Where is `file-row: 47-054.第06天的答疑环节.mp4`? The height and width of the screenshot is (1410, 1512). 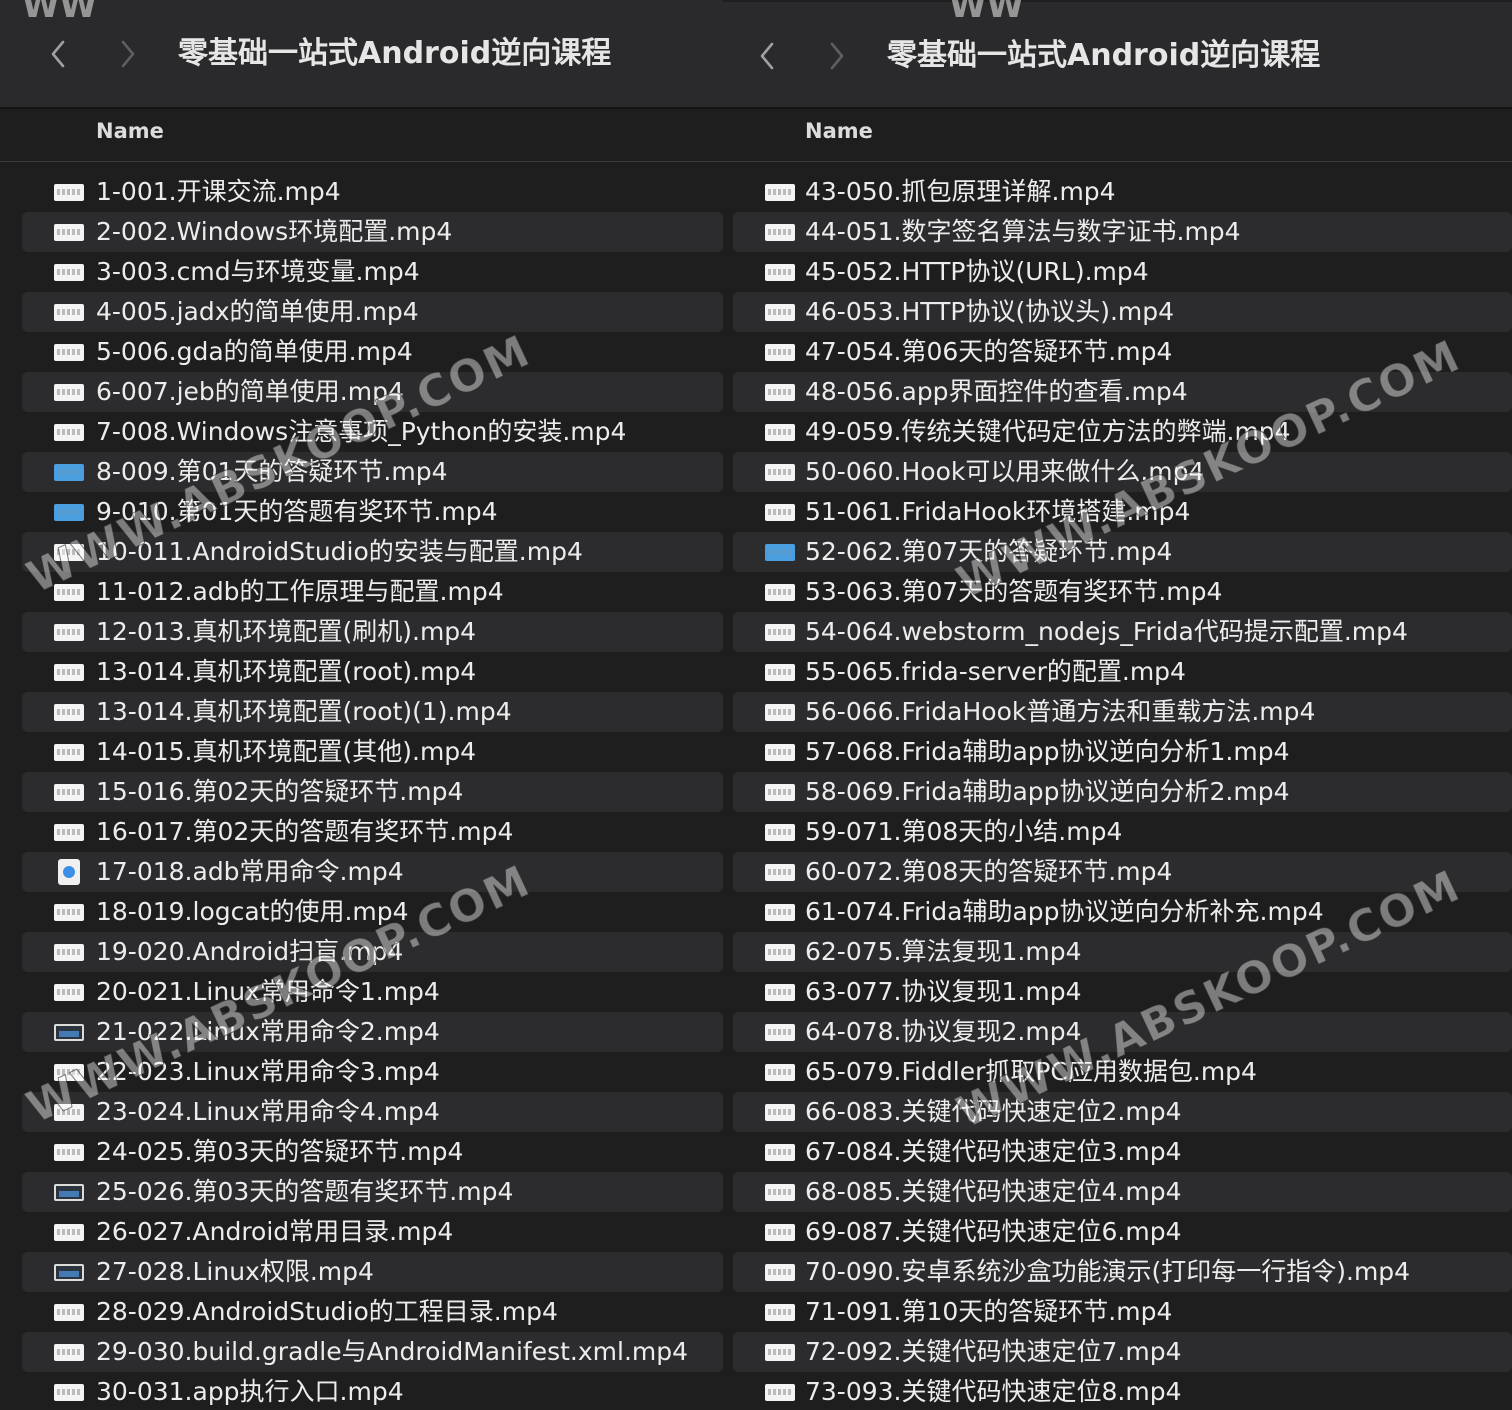 file-row: 47-054.第06天的答疑环节.mp4 is located at coordinates (1122, 352).